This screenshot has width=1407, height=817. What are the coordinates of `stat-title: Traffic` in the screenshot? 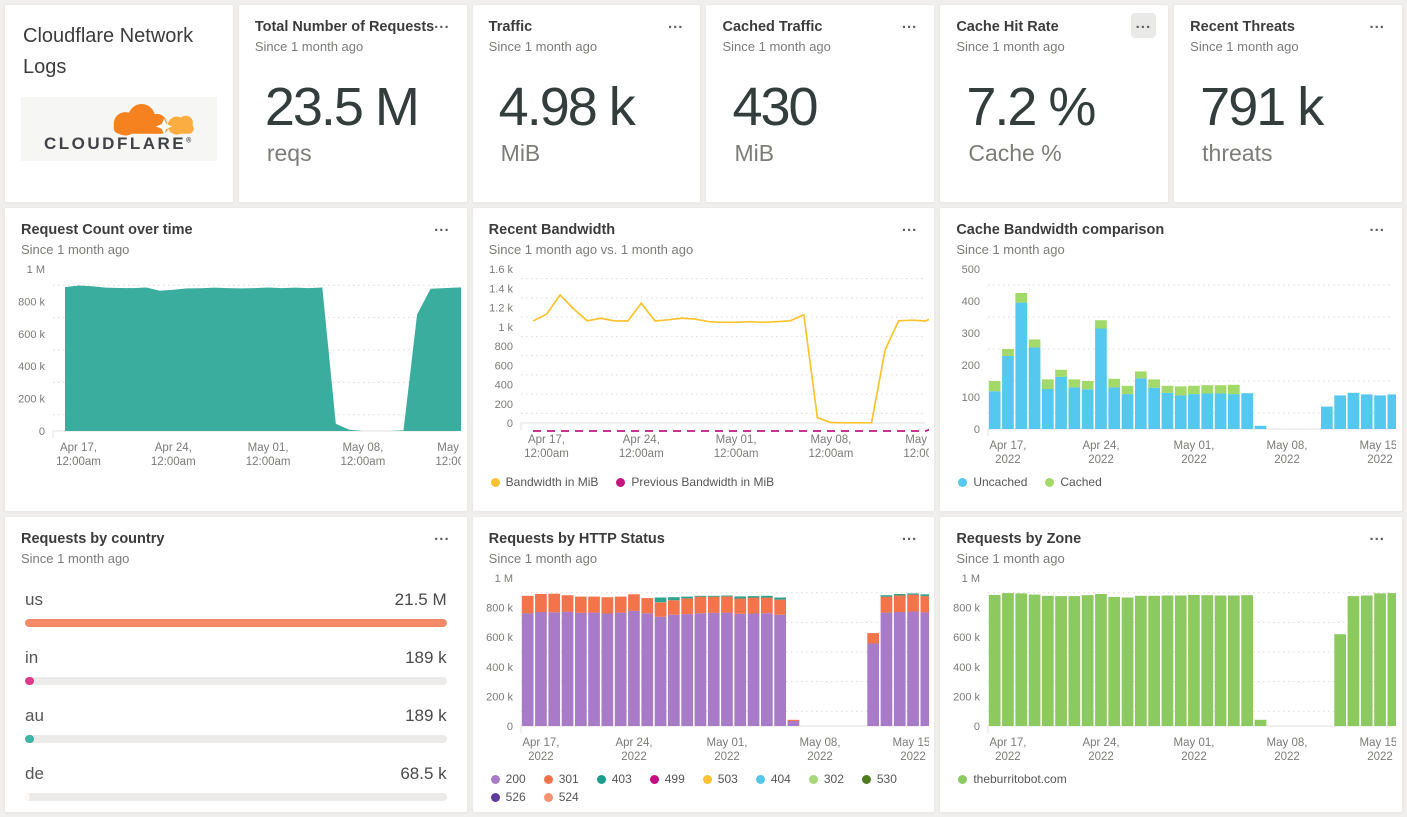 It's located at (510, 27).